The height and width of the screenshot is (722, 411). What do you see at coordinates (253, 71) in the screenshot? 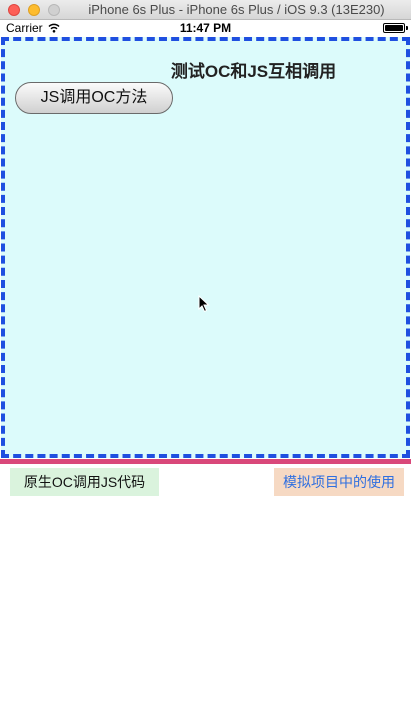
I see `web-page-title: 测试OC和JS互相调用` at bounding box center [253, 71].